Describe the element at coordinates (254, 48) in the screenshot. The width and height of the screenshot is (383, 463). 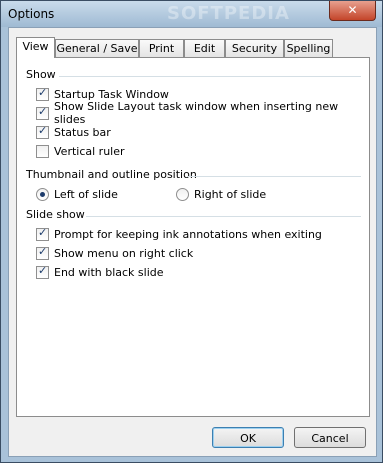
I see `tab-security: Security` at that location.